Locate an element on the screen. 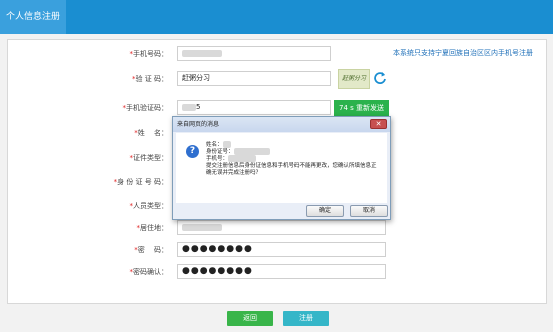  phone-label: *手机号码： is located at coordinates (149, 54).